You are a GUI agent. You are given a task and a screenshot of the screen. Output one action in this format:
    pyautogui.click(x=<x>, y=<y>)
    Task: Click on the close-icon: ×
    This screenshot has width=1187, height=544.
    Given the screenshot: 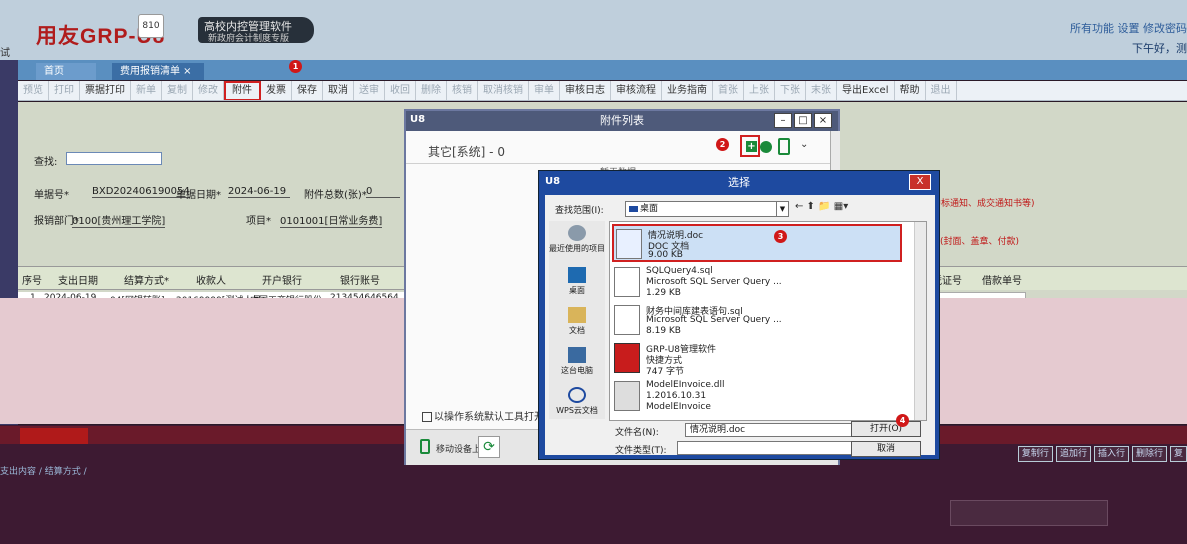 What is the action you would take?
    pyautogui.click(x=823, y=120)
    